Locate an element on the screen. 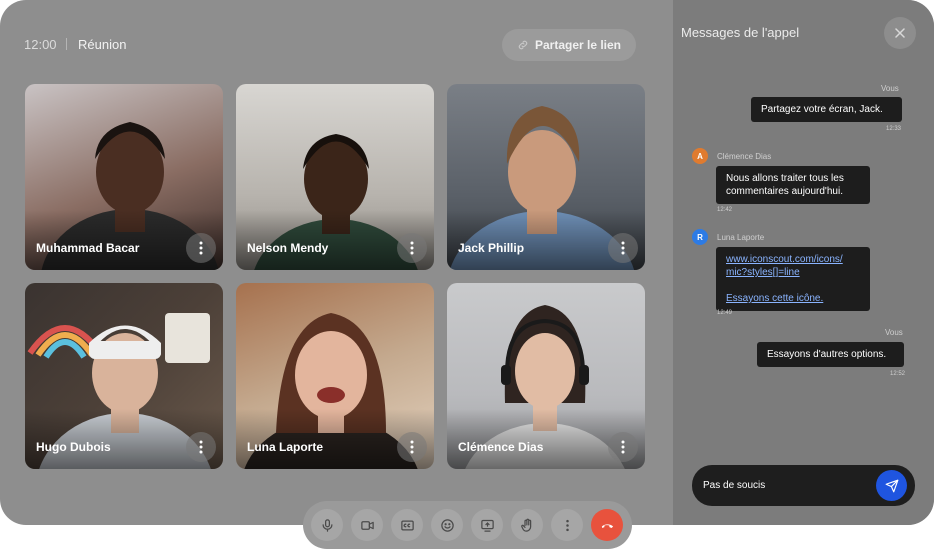 Image resolution: width=934 pixels, height=550 pixels. more-icon is located at coordinates (567, 525).